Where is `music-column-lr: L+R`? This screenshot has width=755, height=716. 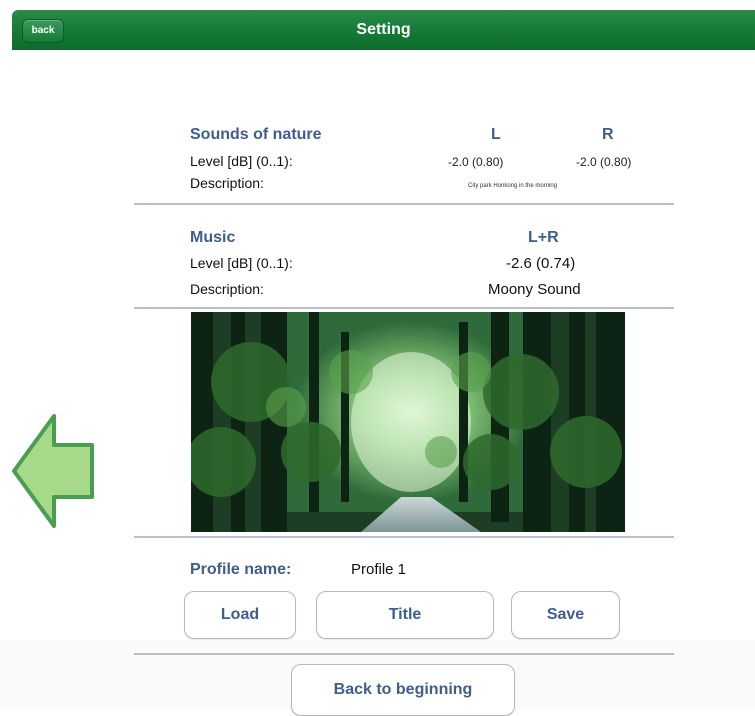 music-column-lr: L+R is located at coordinates (543, 237).